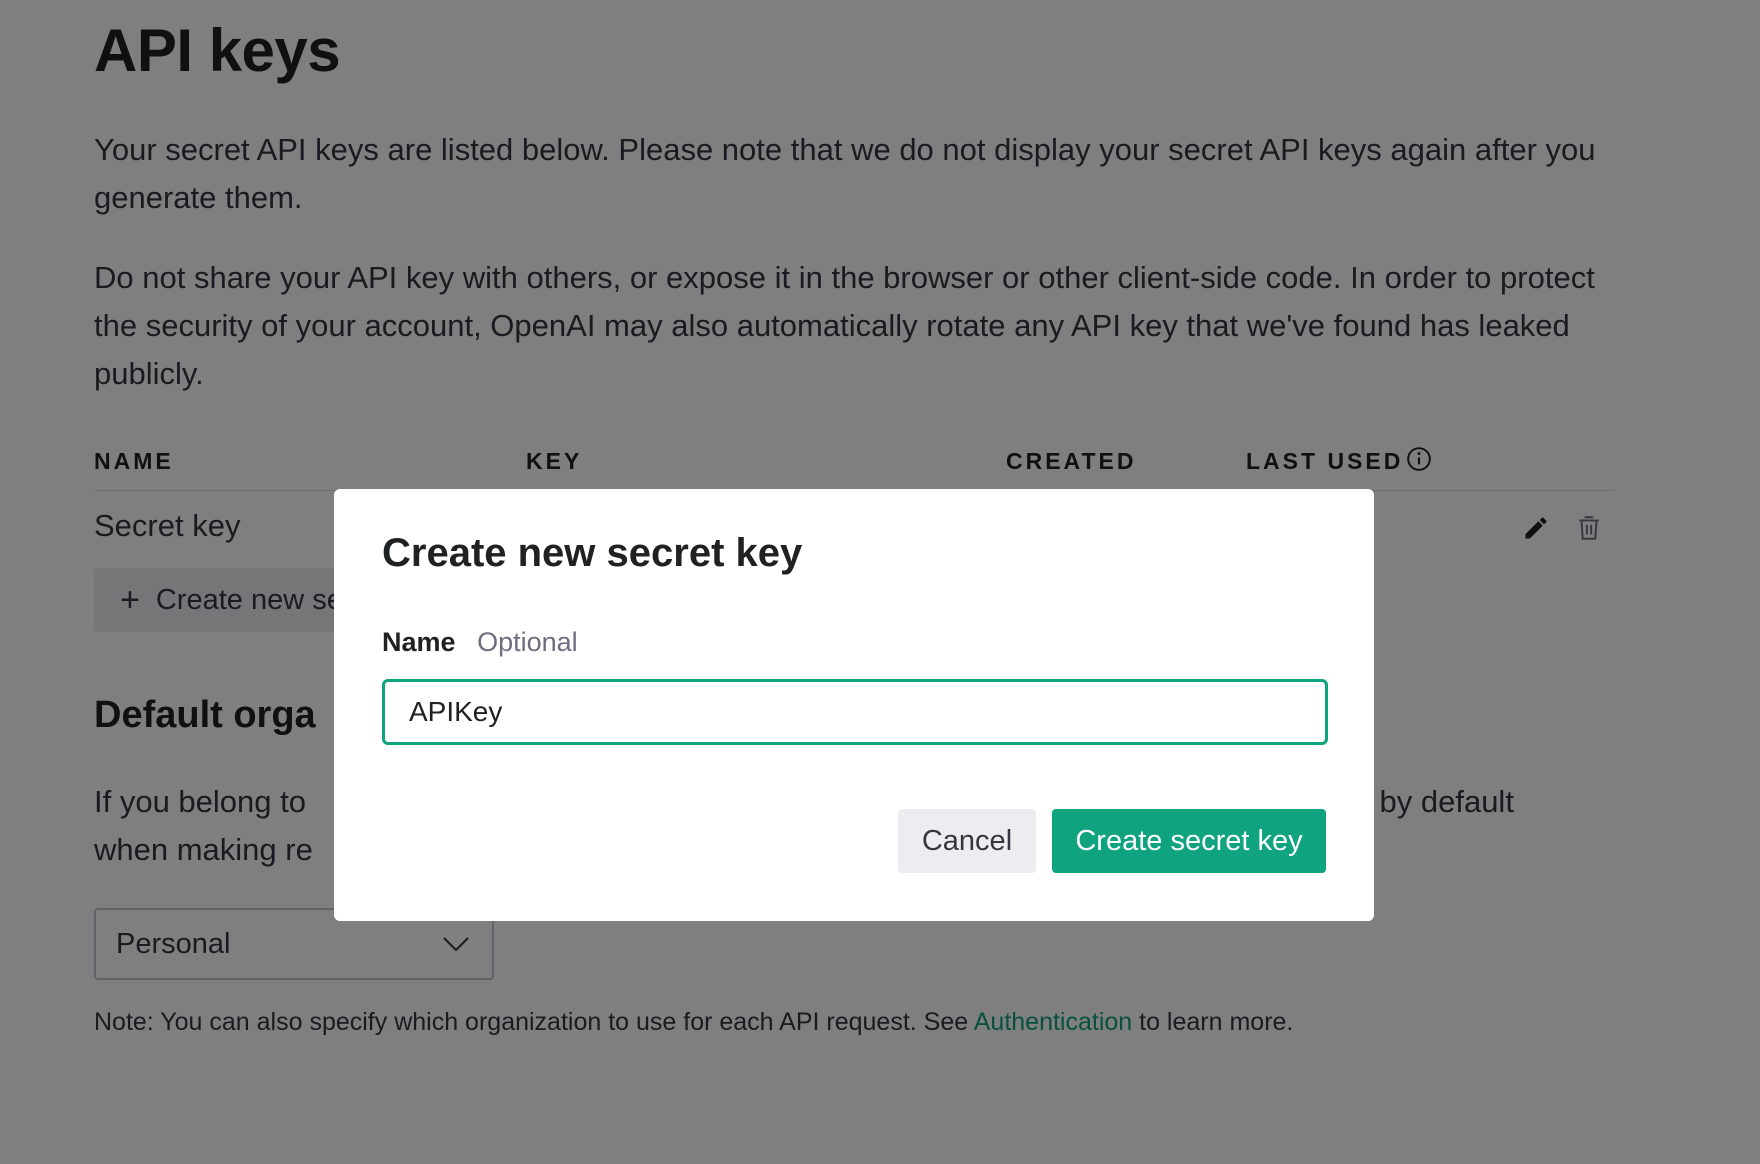  What do you see at coordinates (592, 553) in the screenshot?
I see `dialog-title: Create new secret key` at bounding box center [592, 553].